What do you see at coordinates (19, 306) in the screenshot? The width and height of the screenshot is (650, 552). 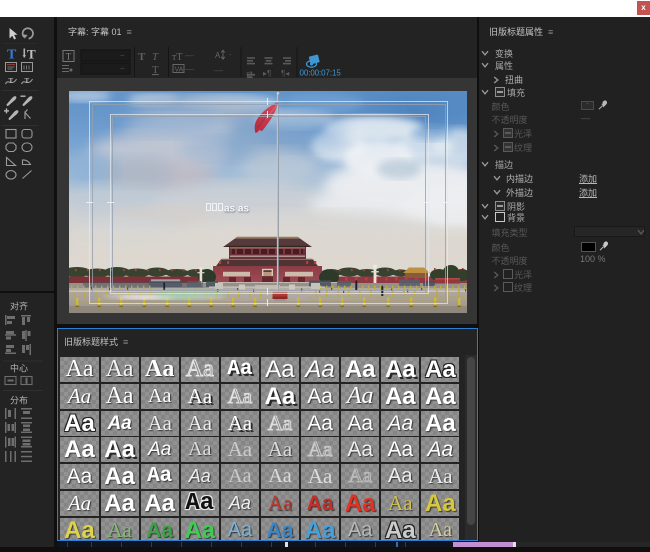 I see `svg-text: 对齐` at bounding box center [19, 306].